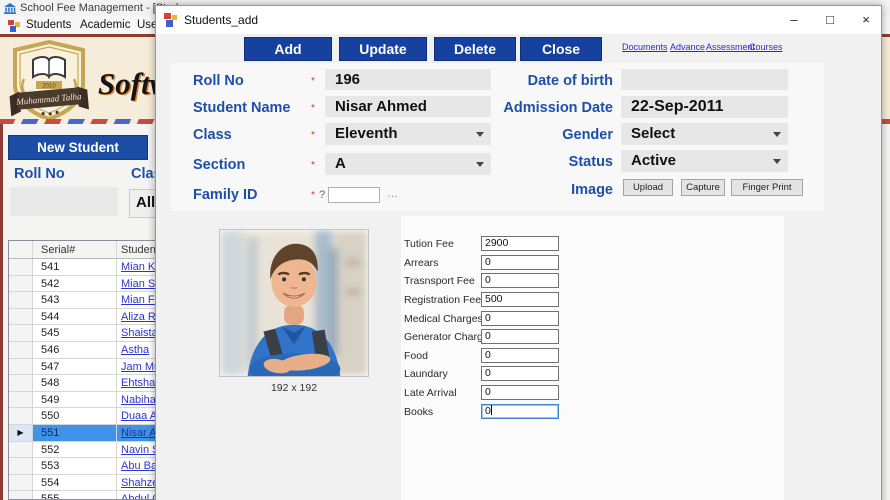 This screenshot has width=890, height=500. Describe the element at coordinates (443, 300) in the screenshot. I see `fee-label: Registration Fee` at that location.